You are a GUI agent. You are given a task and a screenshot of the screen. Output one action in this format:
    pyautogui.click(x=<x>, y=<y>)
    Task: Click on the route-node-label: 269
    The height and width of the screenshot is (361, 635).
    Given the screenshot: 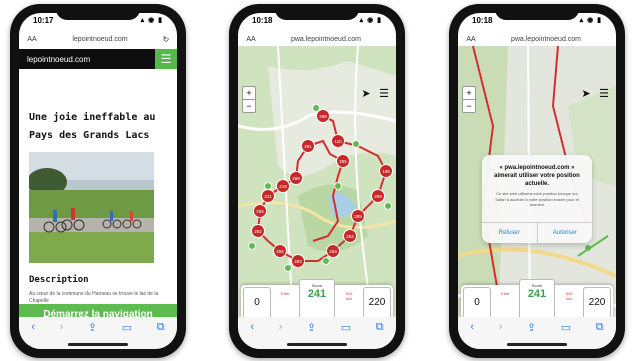 What is the action you would take?
    pyautogui.click(x=296, y=178)
    